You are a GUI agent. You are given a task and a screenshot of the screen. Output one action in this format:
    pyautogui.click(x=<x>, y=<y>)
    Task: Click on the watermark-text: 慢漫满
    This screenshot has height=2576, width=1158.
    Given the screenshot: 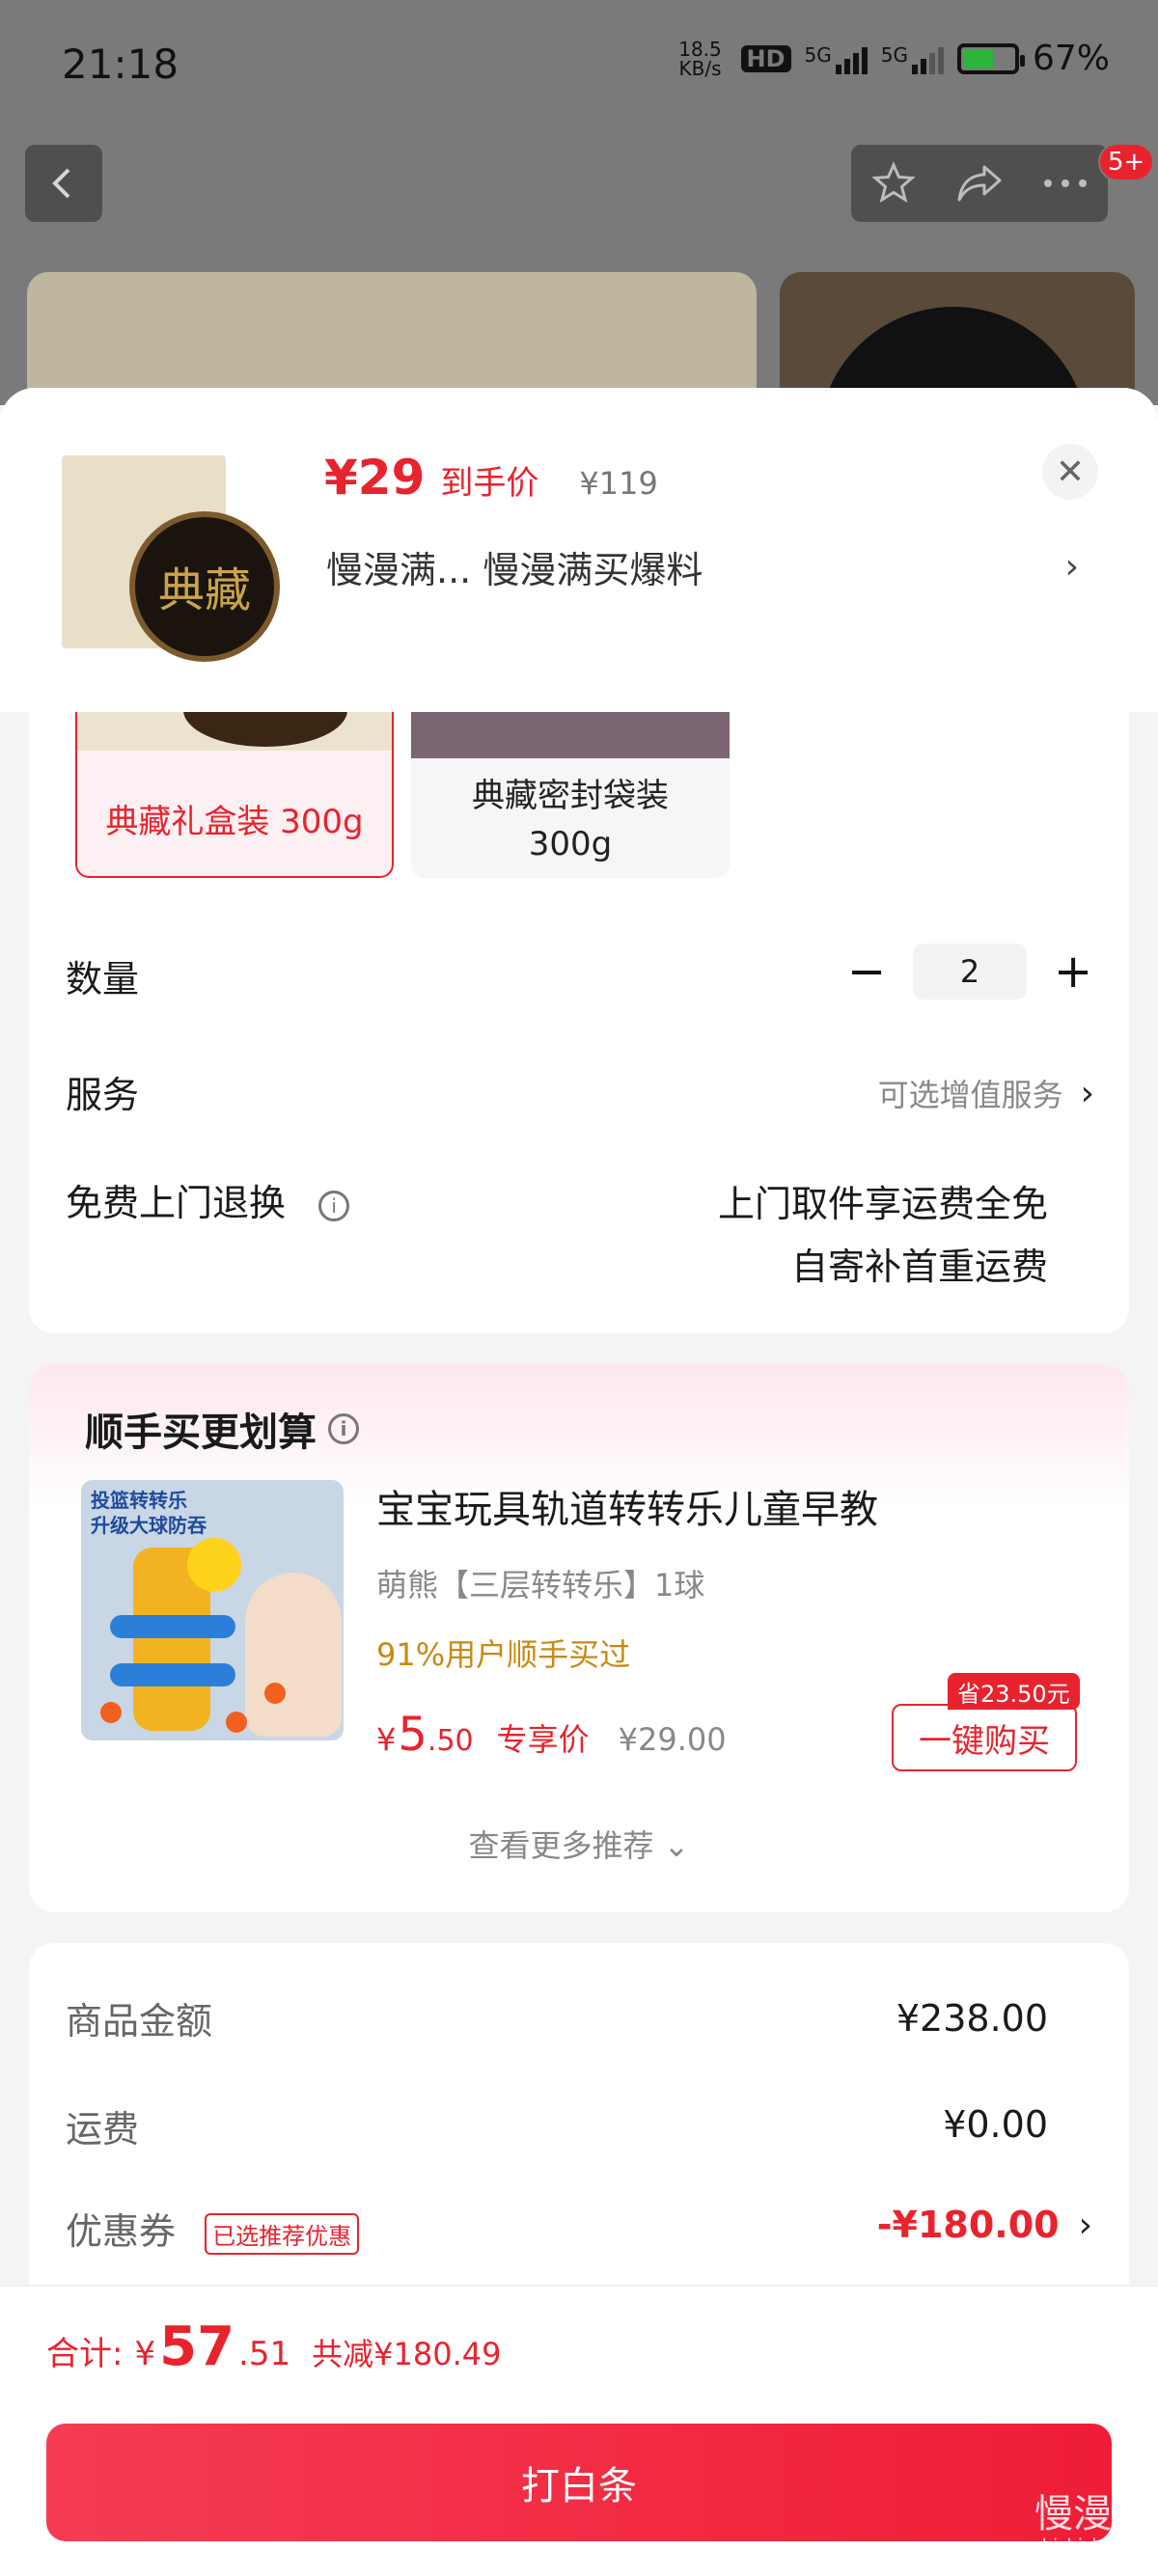 What is the action you would take?
    pyautogui.click(x=1092, y=2514)
    